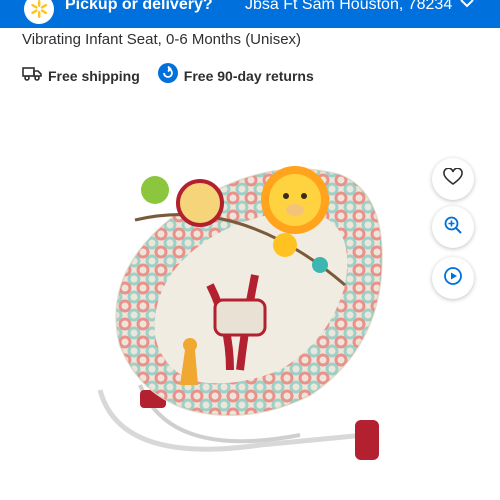  What do you see at coordinates (39, 12) in the screenshot?
I see `walmart-spark-logo` at bounding box center [39, 12].